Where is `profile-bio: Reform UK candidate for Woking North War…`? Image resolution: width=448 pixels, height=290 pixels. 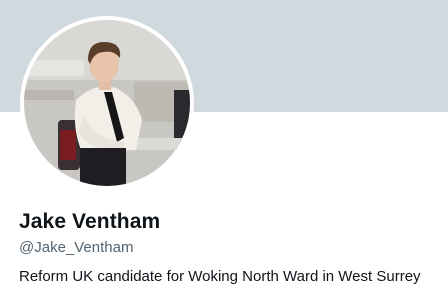
profile-bio: Reform UK candidate for Woking North War… is located at coordinates (220, 276).